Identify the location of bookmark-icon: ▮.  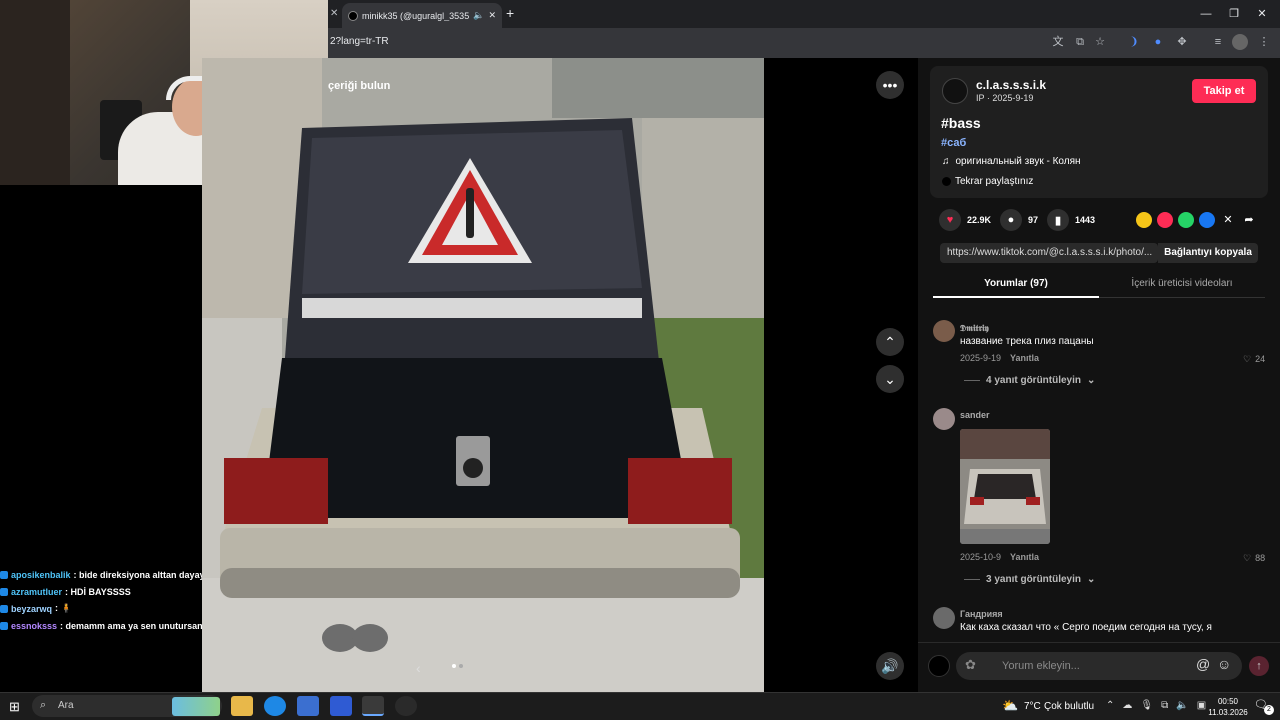
(1058, 220).